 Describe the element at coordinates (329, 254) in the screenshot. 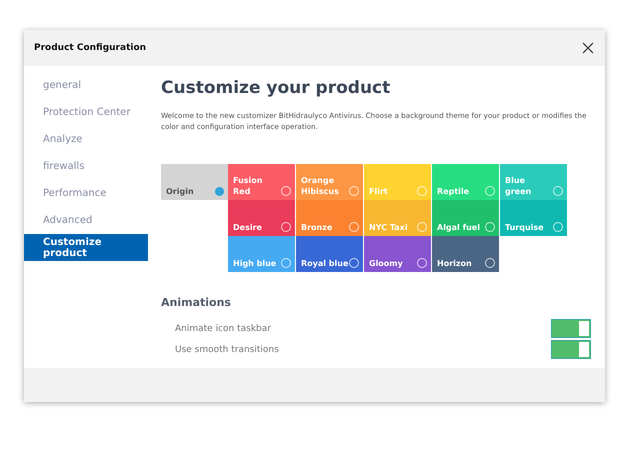

I see `theme-tile: Royal blue` at that location.